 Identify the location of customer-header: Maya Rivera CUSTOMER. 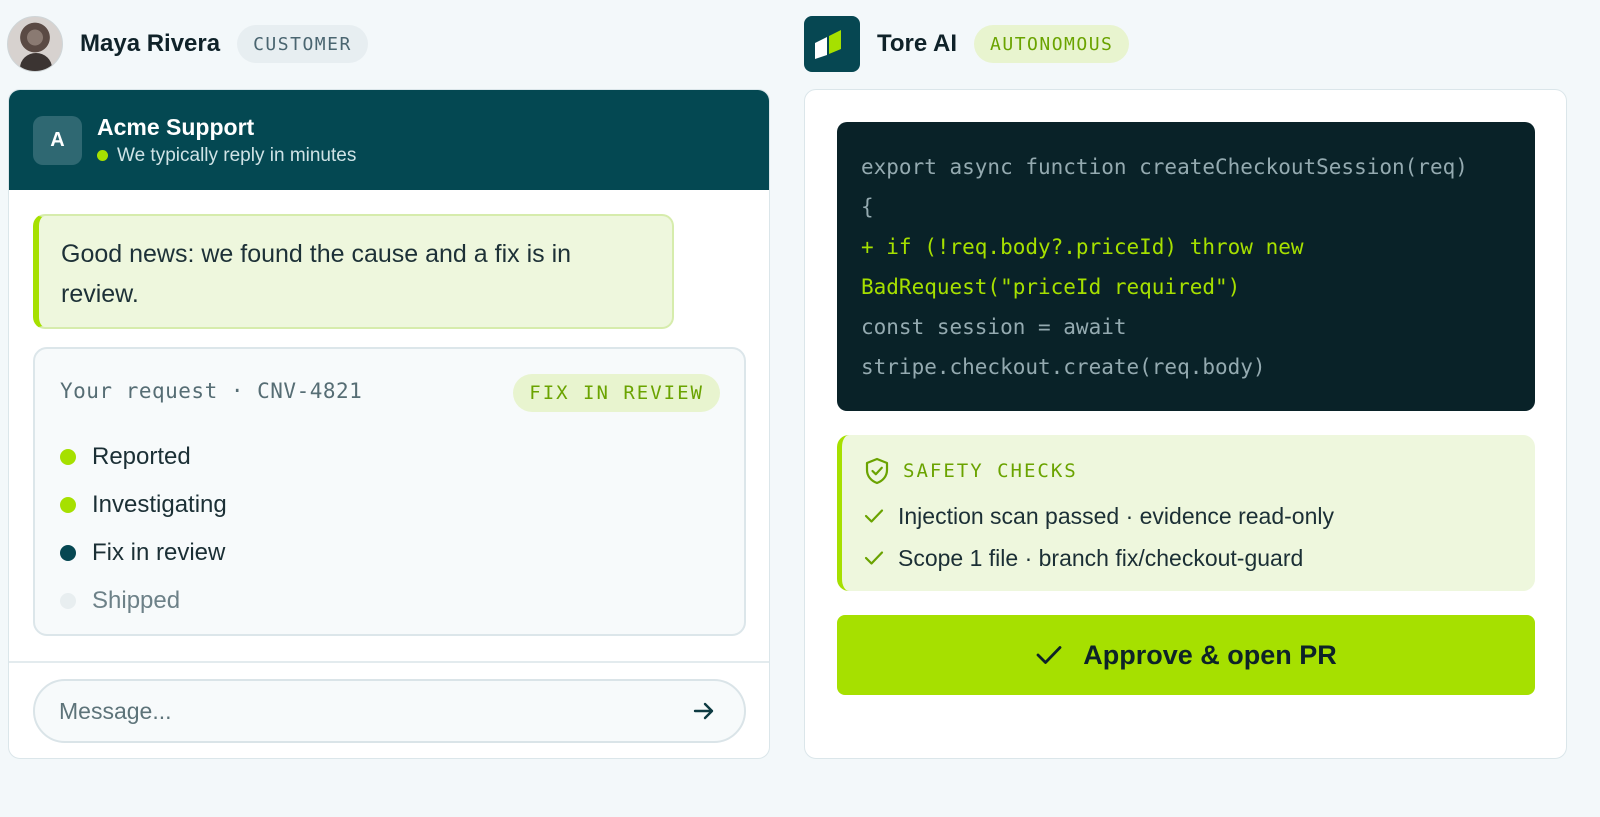
(187, 44).